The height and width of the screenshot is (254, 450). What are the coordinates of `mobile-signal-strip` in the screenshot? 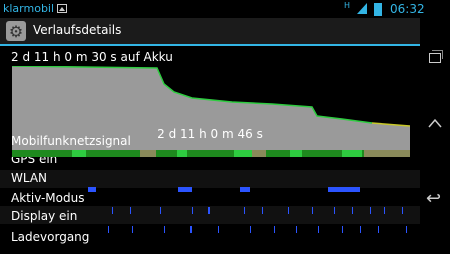 It's located at (211, 153).